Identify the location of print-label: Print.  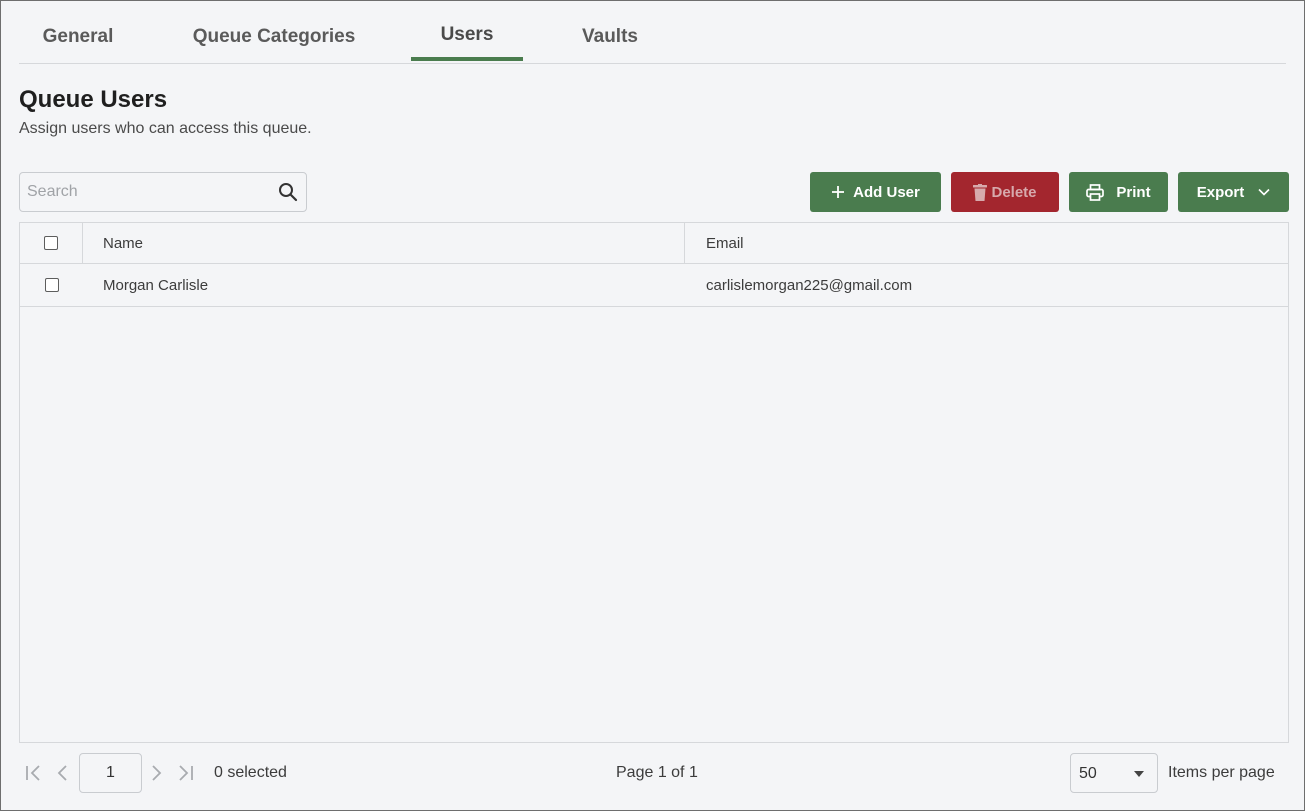
(1133, 192).